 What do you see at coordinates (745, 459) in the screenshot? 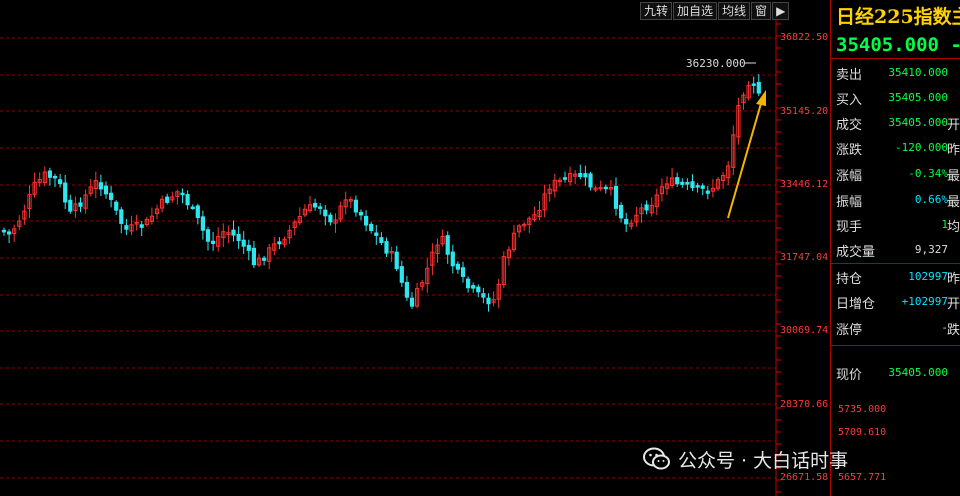
I see `watermark: 公众号 · 大白话时事` at bounding box center [745, 459].